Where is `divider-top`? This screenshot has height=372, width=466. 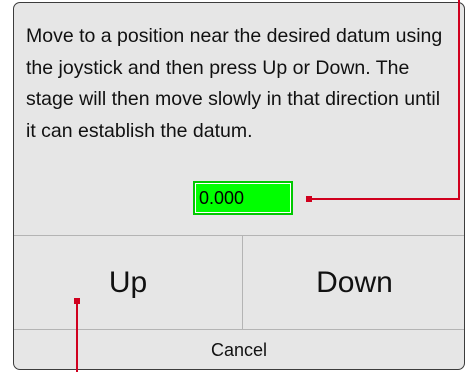 divider-top is located at coordinates (239, 235).